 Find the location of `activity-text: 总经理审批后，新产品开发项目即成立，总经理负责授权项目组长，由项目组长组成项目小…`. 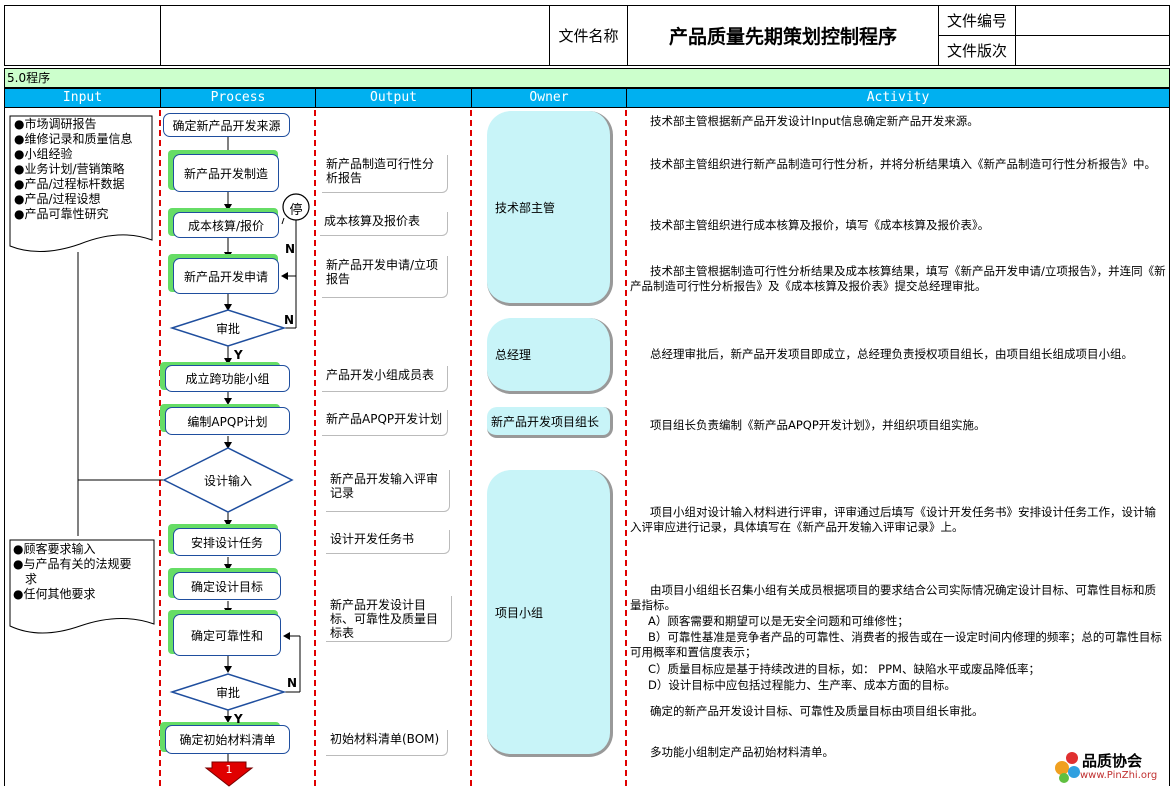

activity-text: 总经理审批后，新产品开发项目即成立，总经理负责授权项目组长，由项目组长组成项目小… is located at coordinates (891, 354).